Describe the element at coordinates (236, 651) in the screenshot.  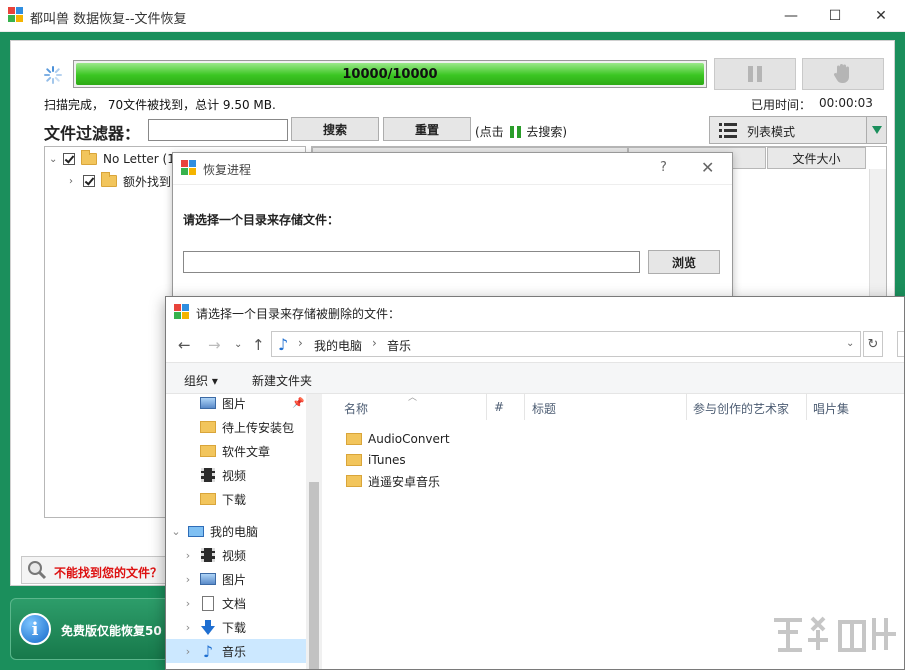
I see `nav-item-music: › ♪ 音乐` at that location.